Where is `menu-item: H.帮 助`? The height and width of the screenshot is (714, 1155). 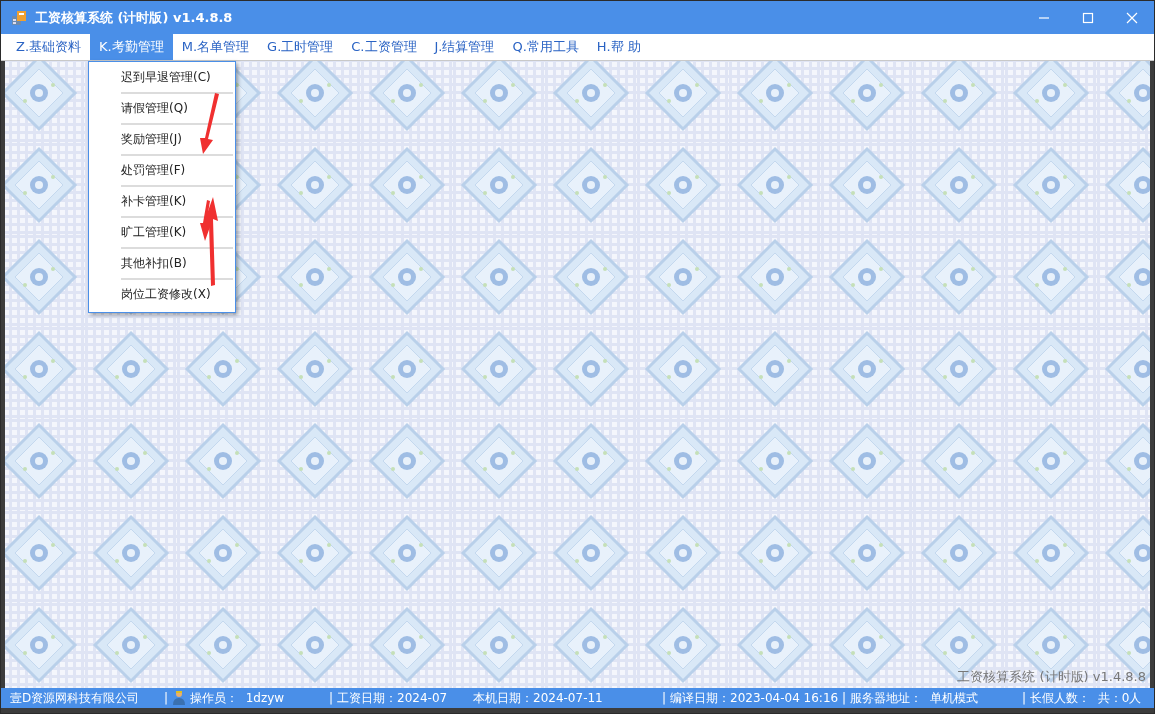
menu-item: H.帮 助 is located at coordinates (618, 47).